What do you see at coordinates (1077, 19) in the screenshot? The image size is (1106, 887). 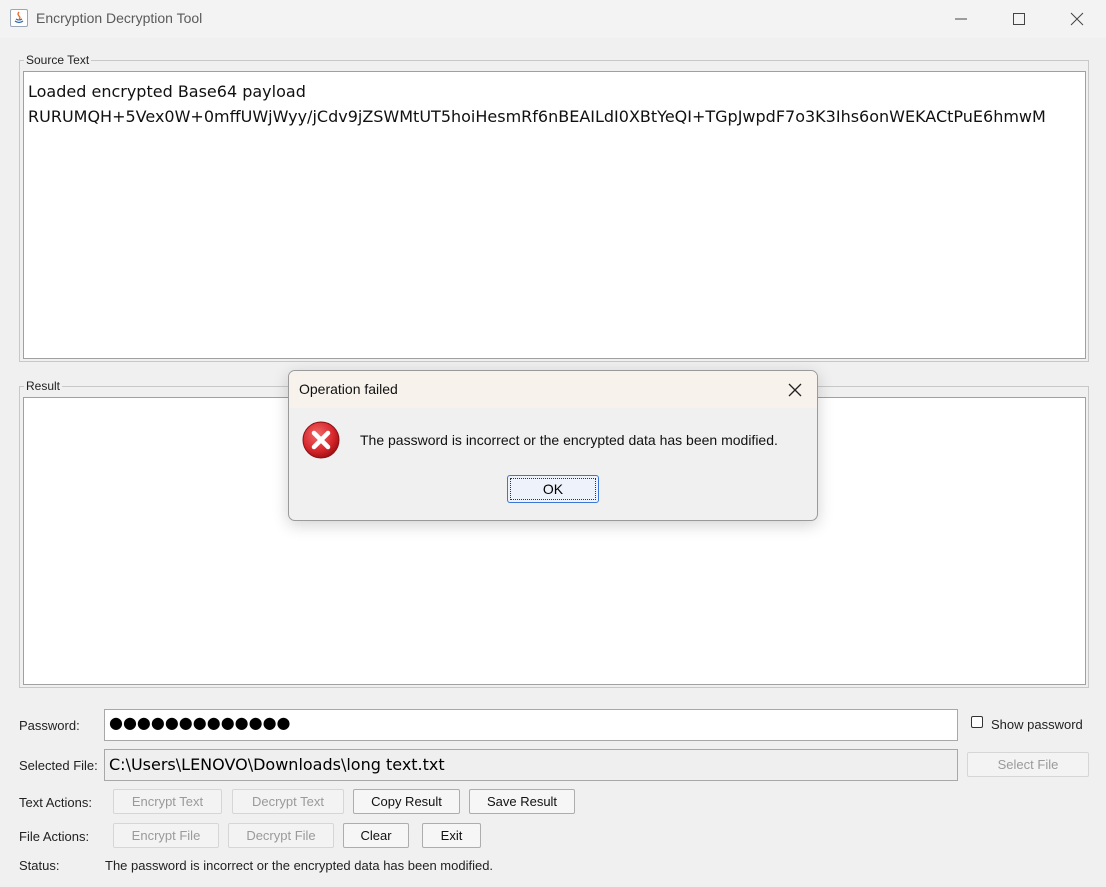 I see `close-window-button` at bounding box center [1077, 19].